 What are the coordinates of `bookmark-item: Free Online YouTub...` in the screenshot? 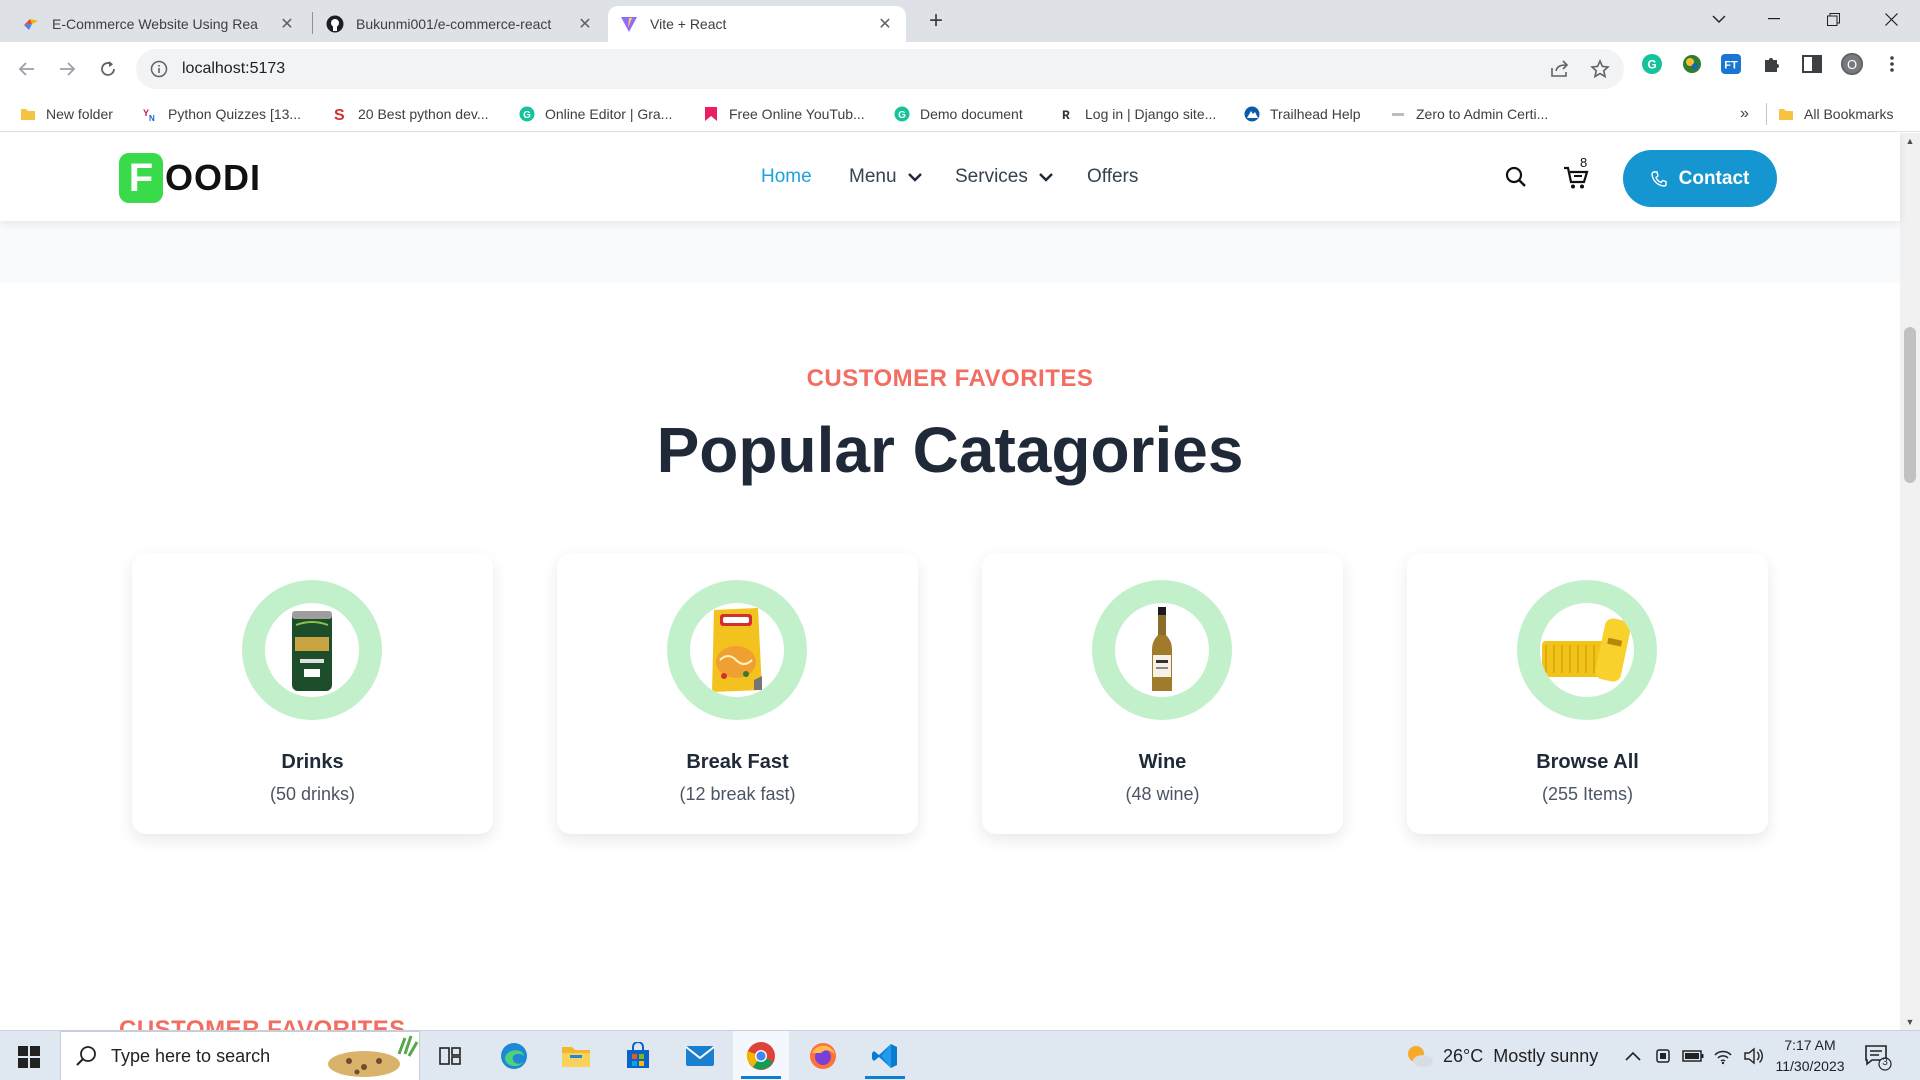 It's located at (784, 114).